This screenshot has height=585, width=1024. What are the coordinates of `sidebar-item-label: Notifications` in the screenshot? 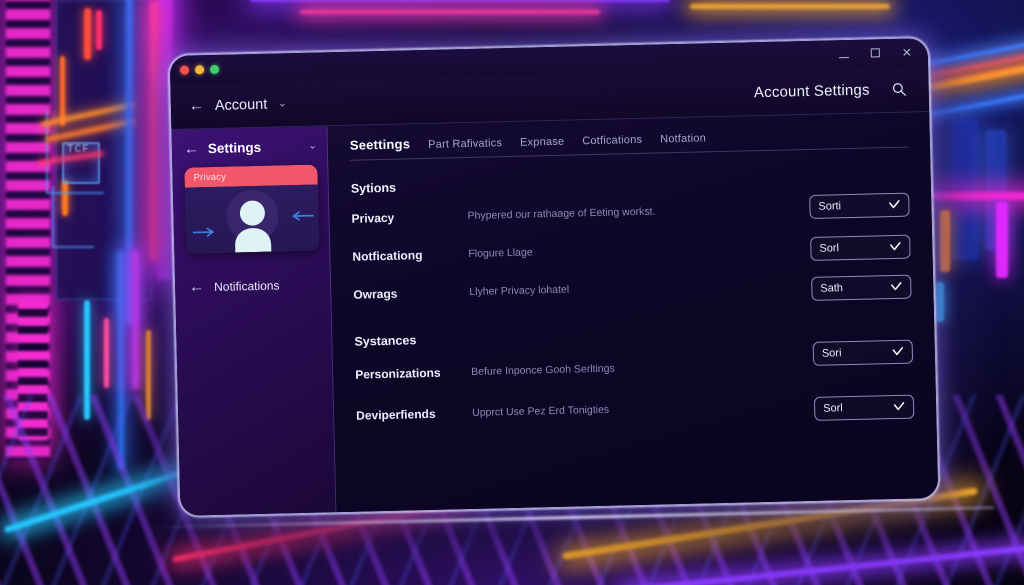 It's located at (246, 285).